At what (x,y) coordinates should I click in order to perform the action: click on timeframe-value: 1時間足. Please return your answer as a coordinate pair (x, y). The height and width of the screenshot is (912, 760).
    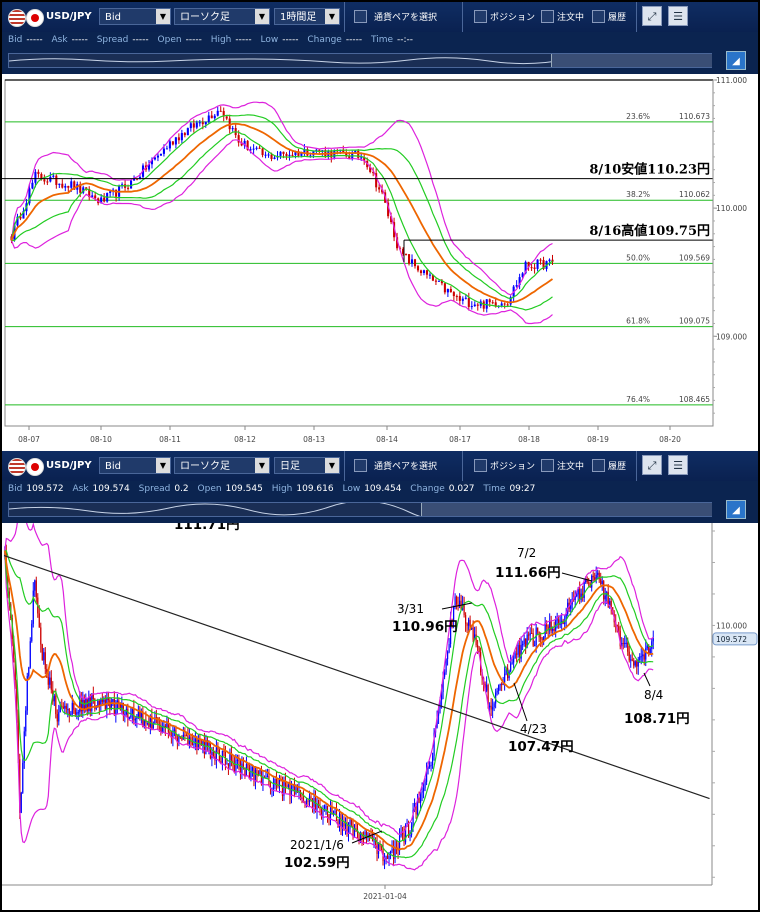
    Looking at the image, I should click on (298, 17).